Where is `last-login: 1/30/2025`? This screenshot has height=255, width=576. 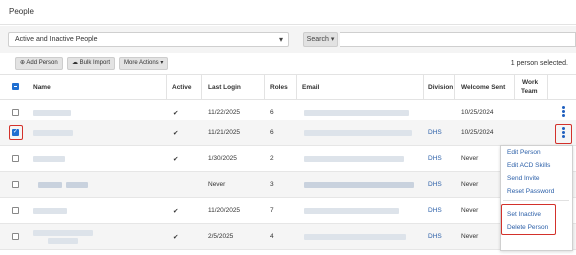
last-login: 1/30/2025 is located at coordinates (222, 158).